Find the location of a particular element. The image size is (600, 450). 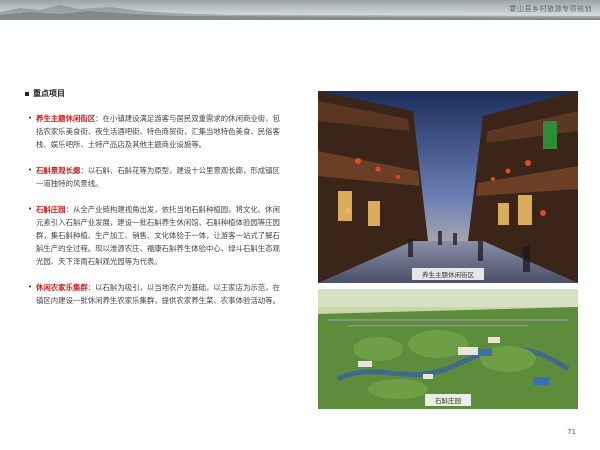

section-title: 重点项目 is located at coordinates (45, 93).